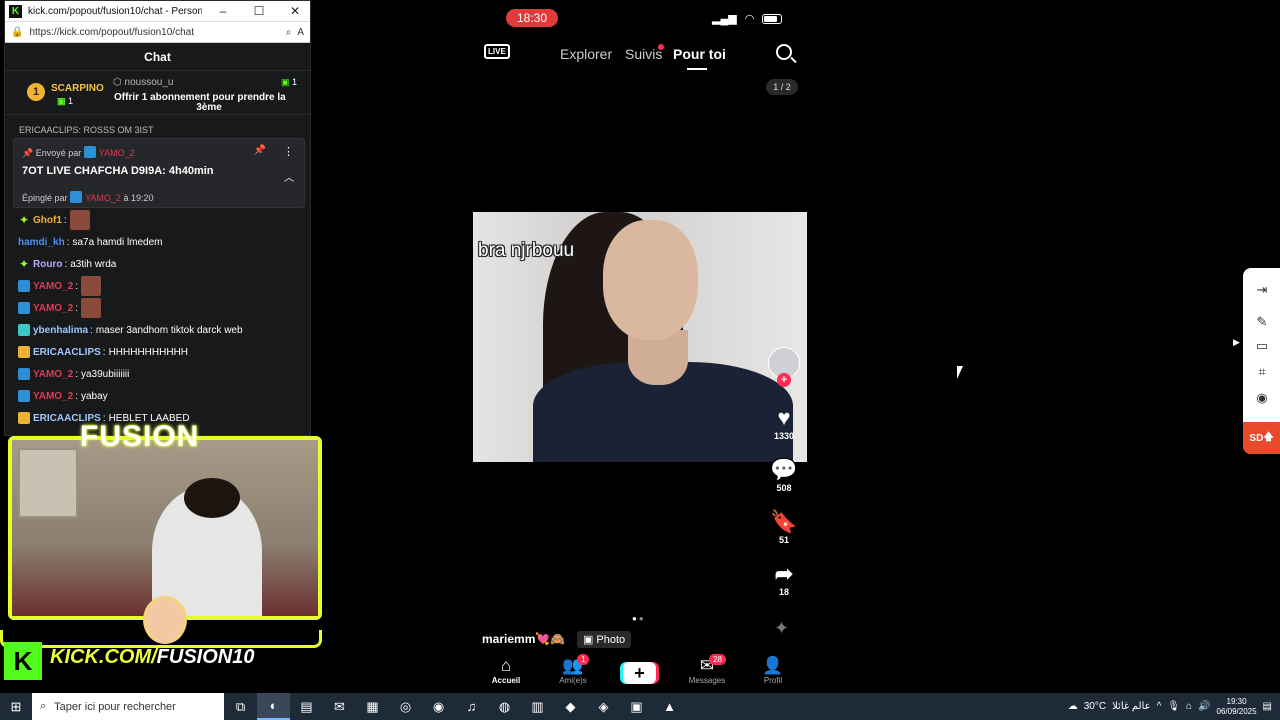 This screenshot has width=1280, height=720. What do you see at coordinates (47, 220) in the screenshot?
I see `chat-username: Ghof1` at bounding box center [47, 220].